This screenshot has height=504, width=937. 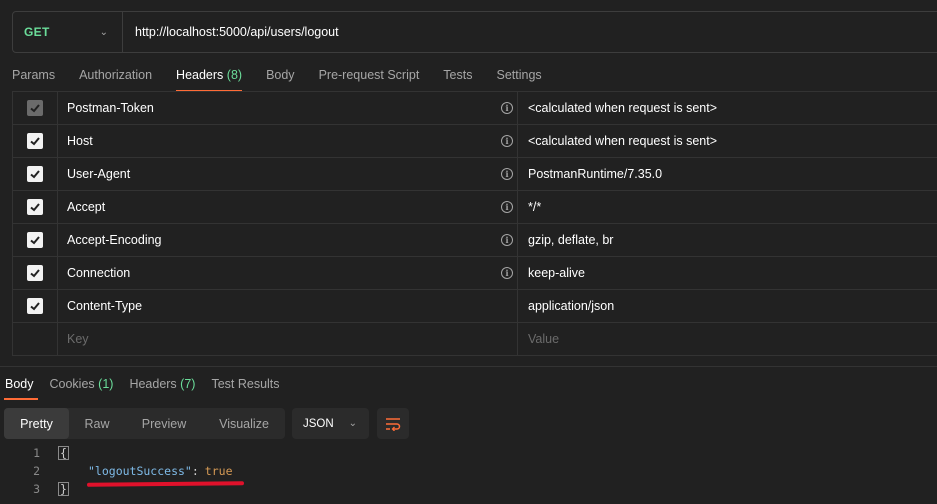 I want to click on value-cell: application/json, so click(x=727, y=306).